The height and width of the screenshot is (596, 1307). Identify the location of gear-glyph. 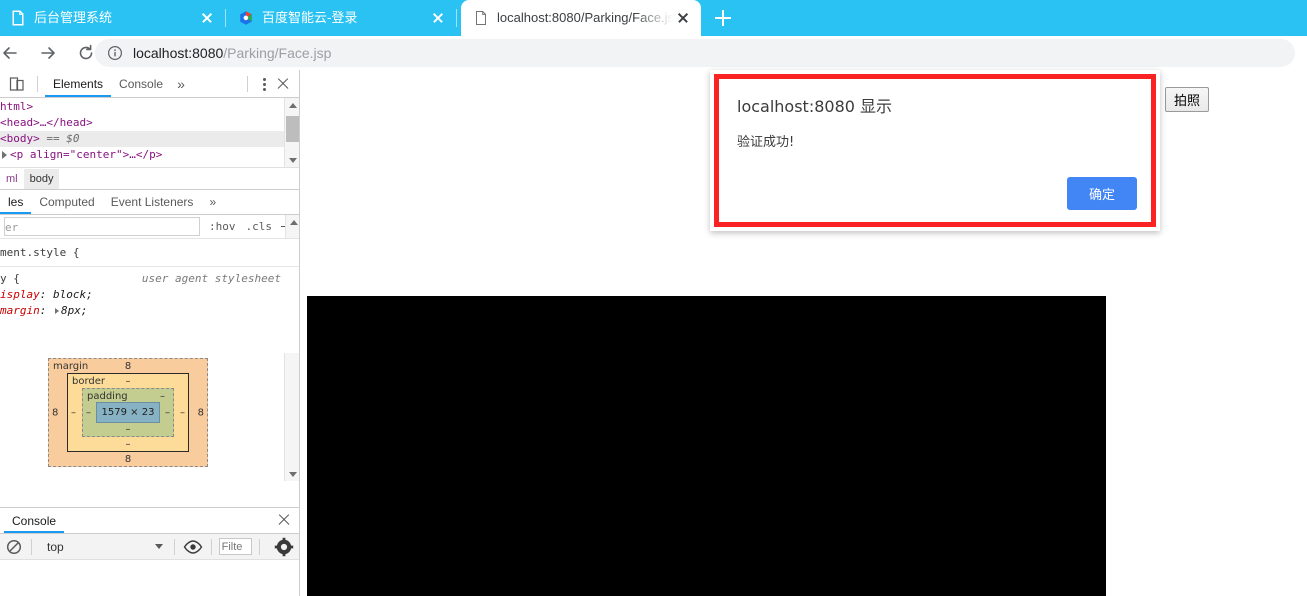
(284, 546).